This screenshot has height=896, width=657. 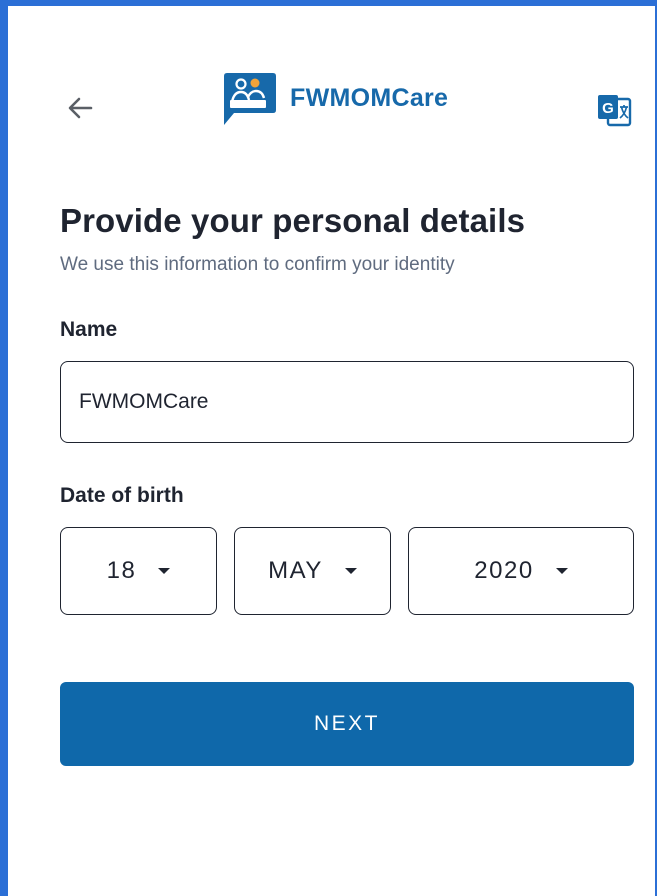 What do you see at coordinates (504, 570) in the screenshot?
I see `dob-year-value: 2020` at bounding box center [504, 570].